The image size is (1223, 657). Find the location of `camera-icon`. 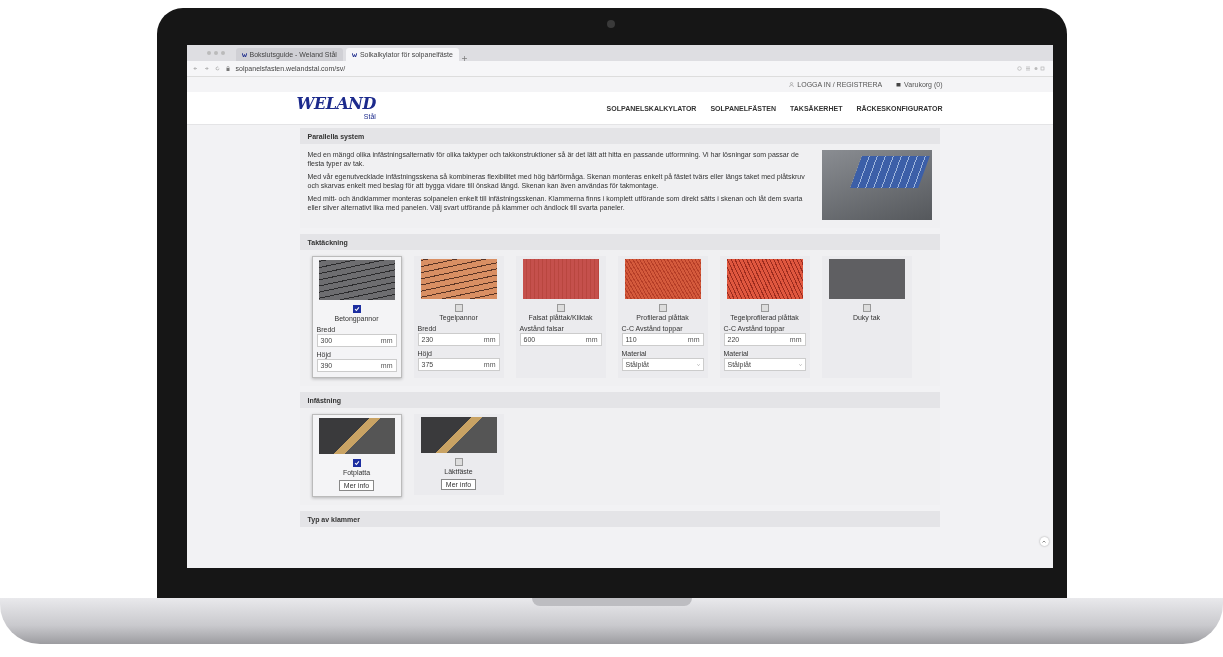

camera-icon is located at coordinates (610, 24).